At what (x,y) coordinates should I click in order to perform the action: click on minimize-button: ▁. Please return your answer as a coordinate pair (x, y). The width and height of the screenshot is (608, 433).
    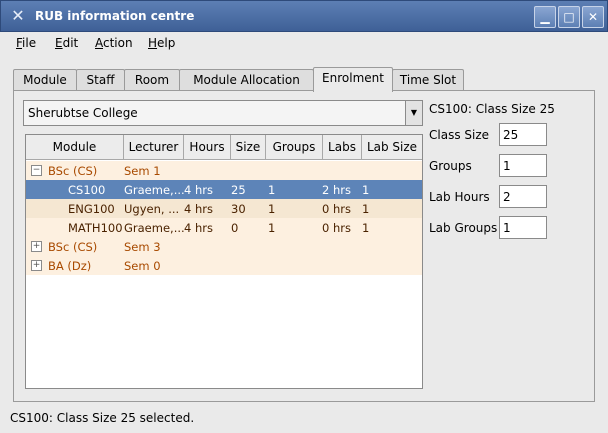
    Looking at the image, I should click on (545, 17).